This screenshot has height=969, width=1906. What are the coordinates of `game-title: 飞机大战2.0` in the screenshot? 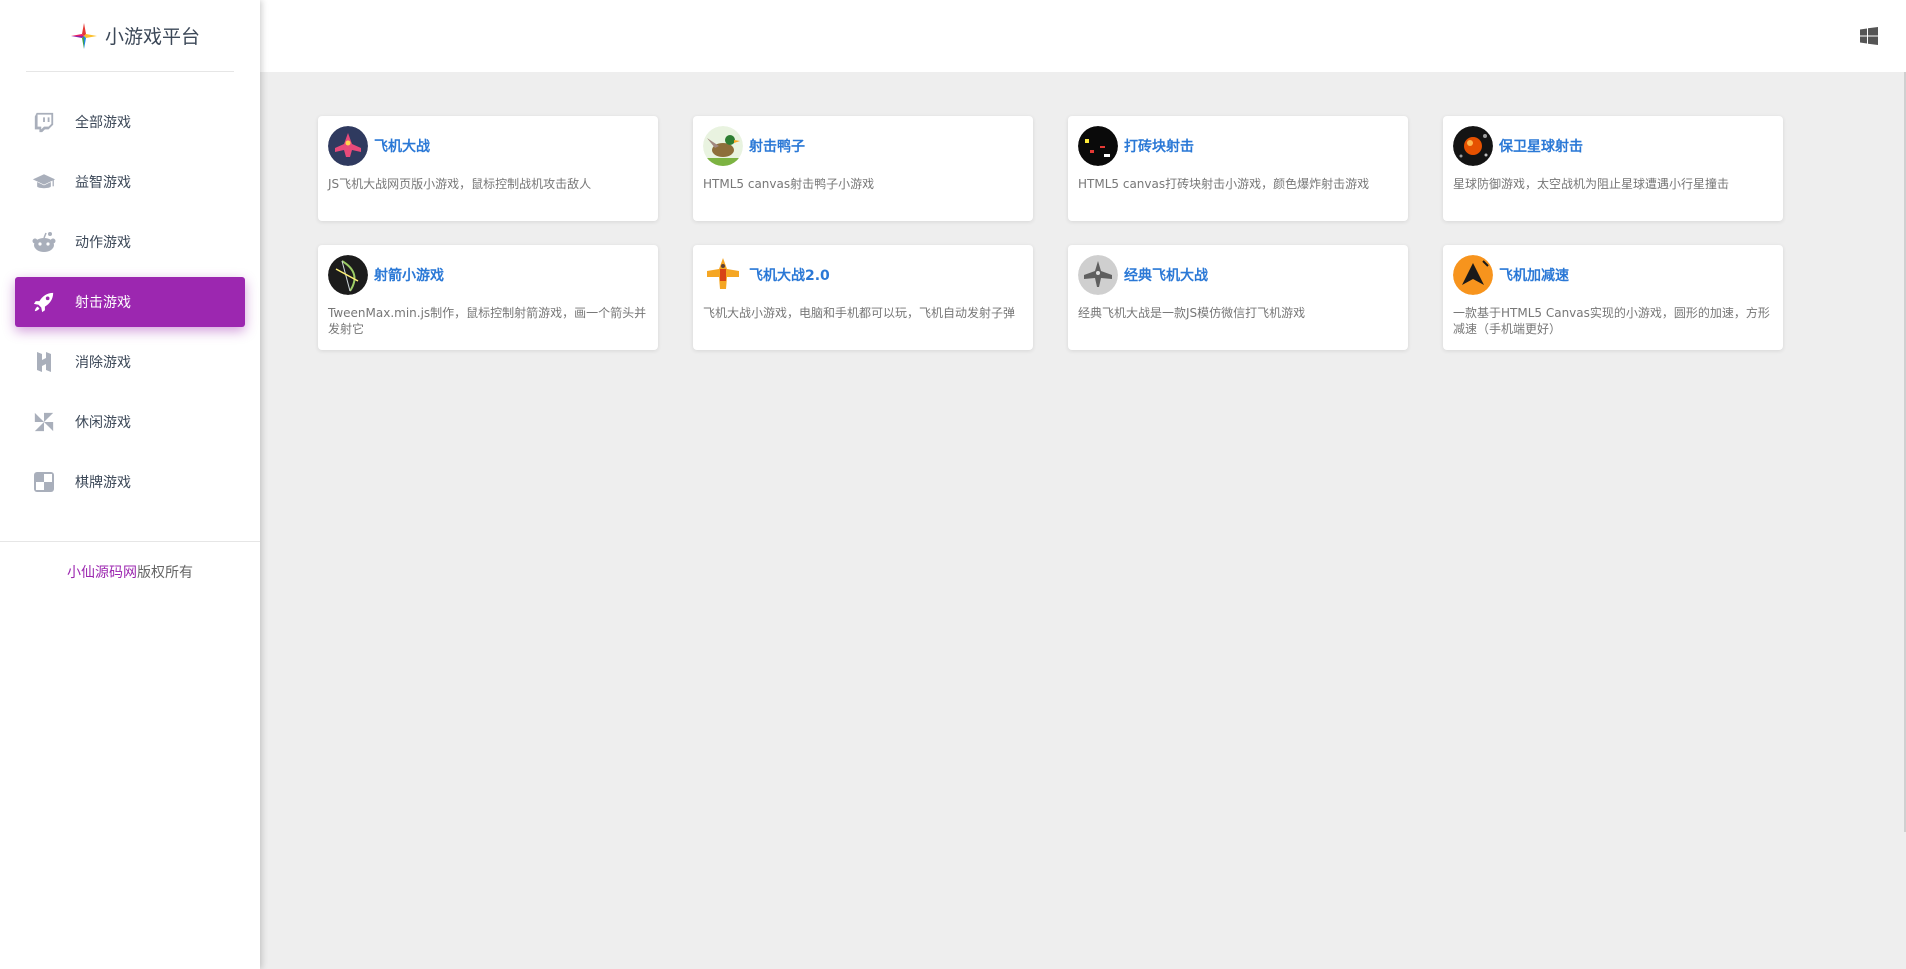 It's located at (789, 275).